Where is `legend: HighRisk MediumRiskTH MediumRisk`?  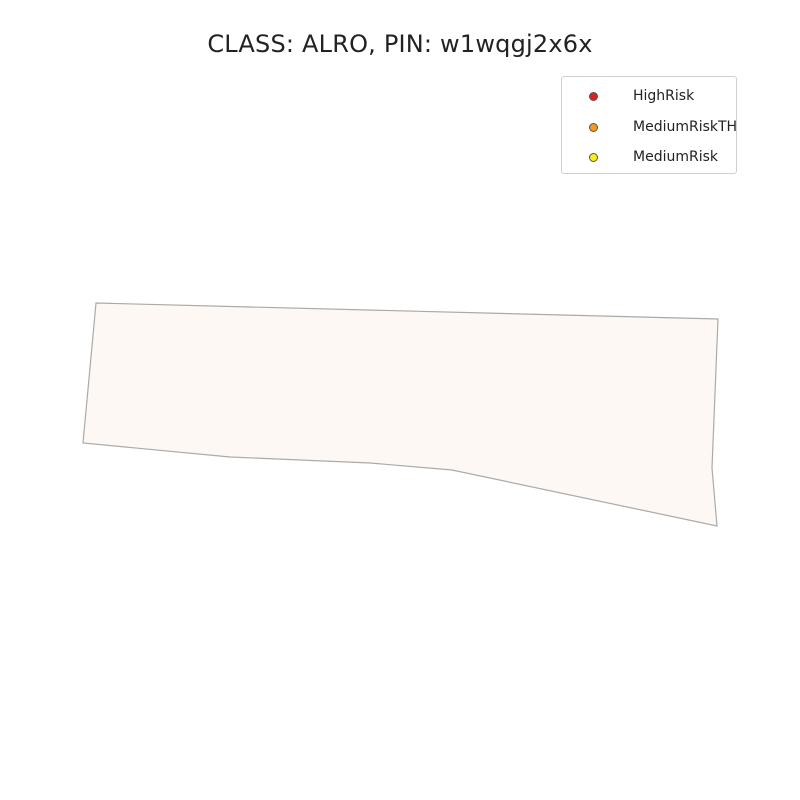 legend: HighRisk MediumRiskTH MediumRisk is located at coordinates (649, 125).